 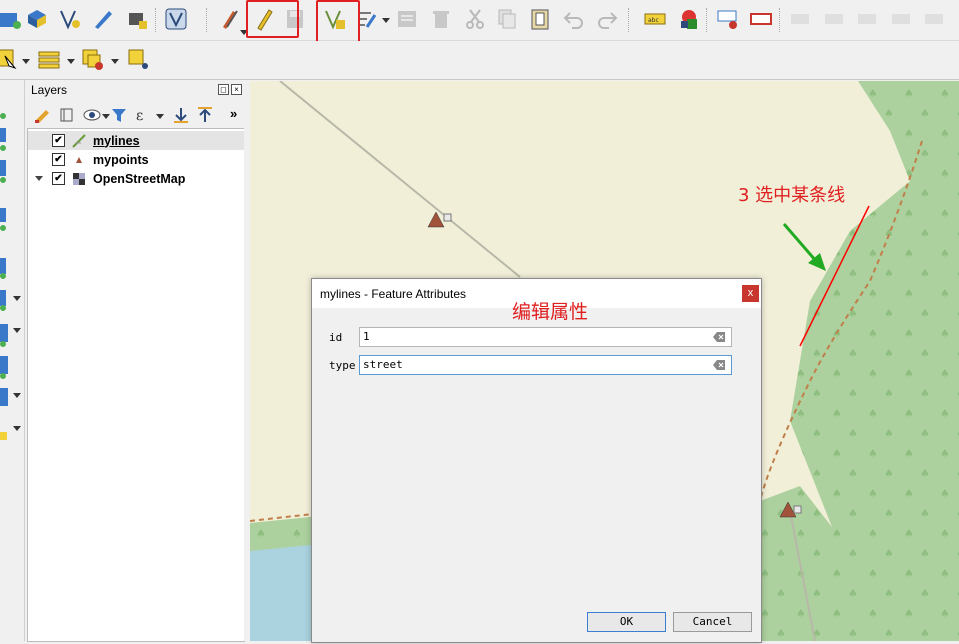 I want to click on modify-attributes-icon, so click(x=407, y=19).